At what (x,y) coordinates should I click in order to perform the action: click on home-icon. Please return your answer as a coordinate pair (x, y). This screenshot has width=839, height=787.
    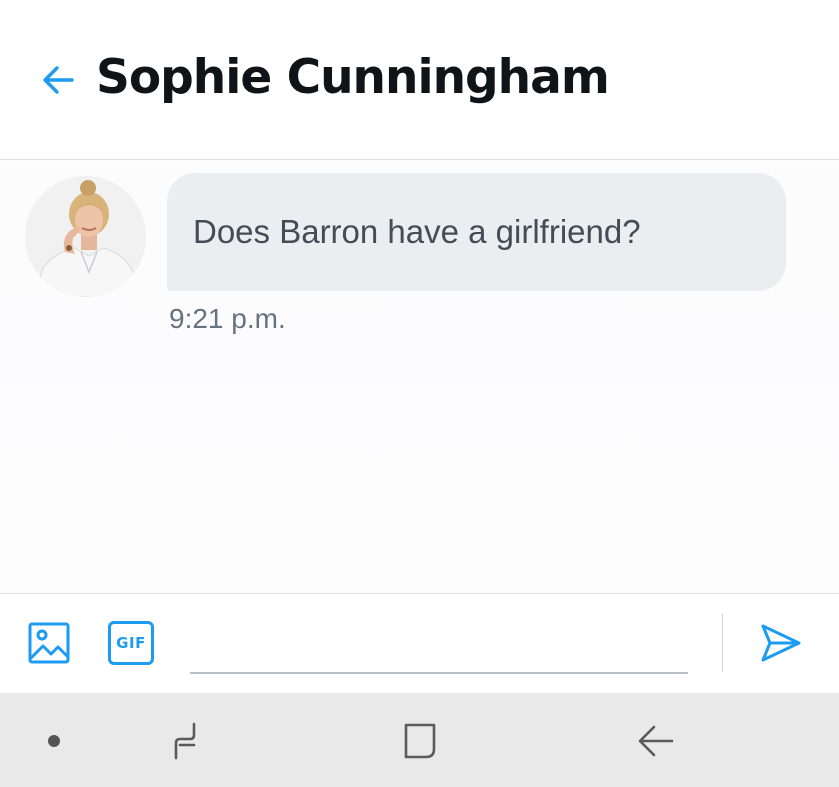
    Looking at the image, I should click on (420, 741).